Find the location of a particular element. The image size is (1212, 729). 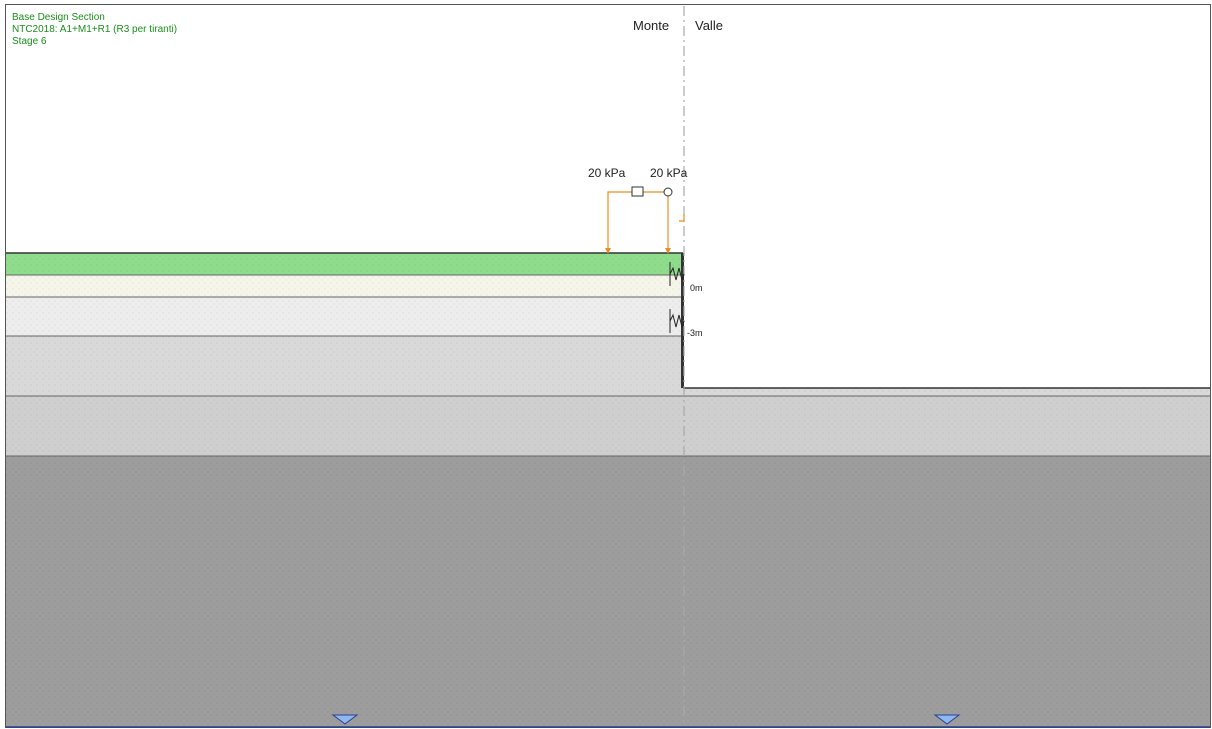

depth-label-minus3m: -3m is located at coordinates (695, 333).